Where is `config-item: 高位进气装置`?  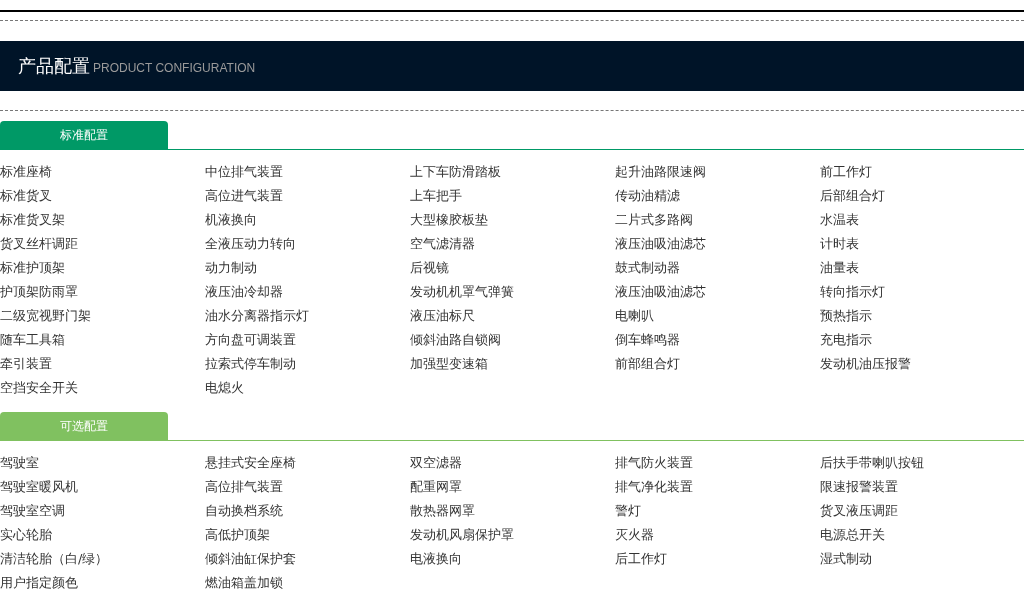 config-item: 高位进气装置 is located at coordinates (244, 196).